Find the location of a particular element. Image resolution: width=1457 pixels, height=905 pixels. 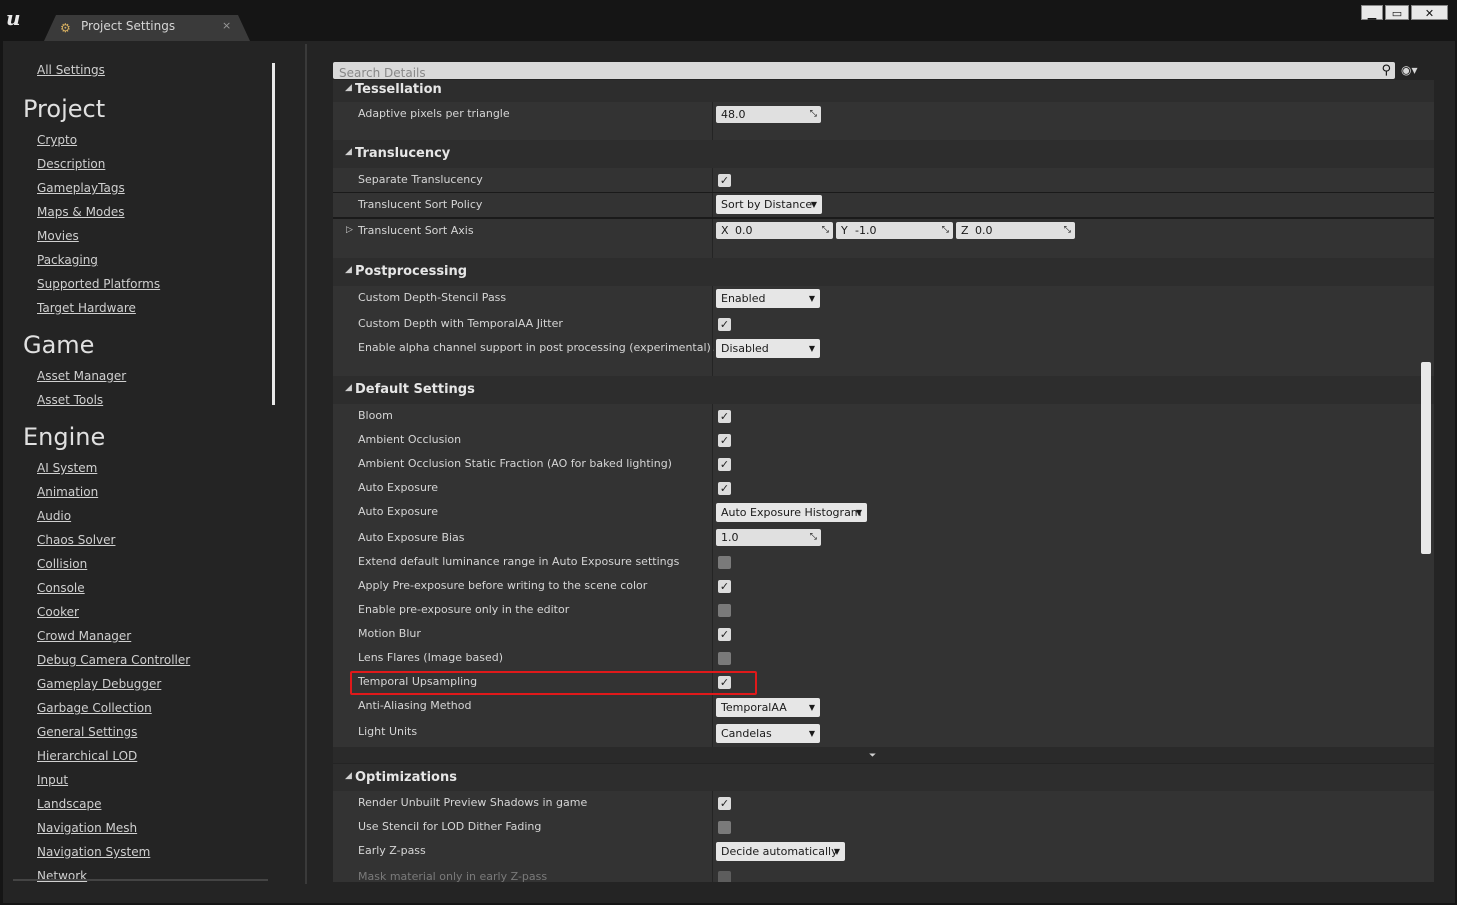

title-bar: u ⚙ Project Settings × ▁ ▭ ✕ is located at coordinates (728, 20).